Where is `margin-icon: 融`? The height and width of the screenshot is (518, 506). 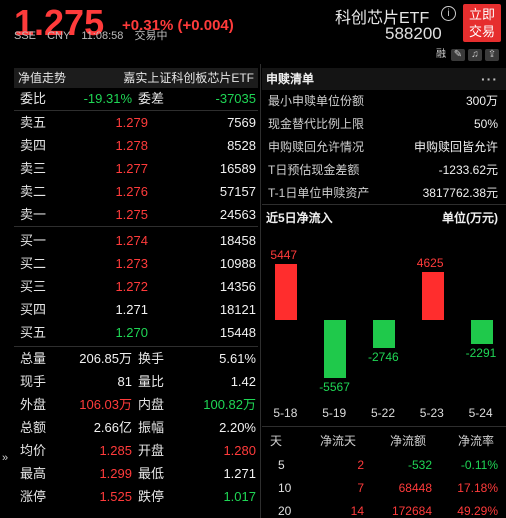
margin-icon: 融 is located at coordinates (441, 55).